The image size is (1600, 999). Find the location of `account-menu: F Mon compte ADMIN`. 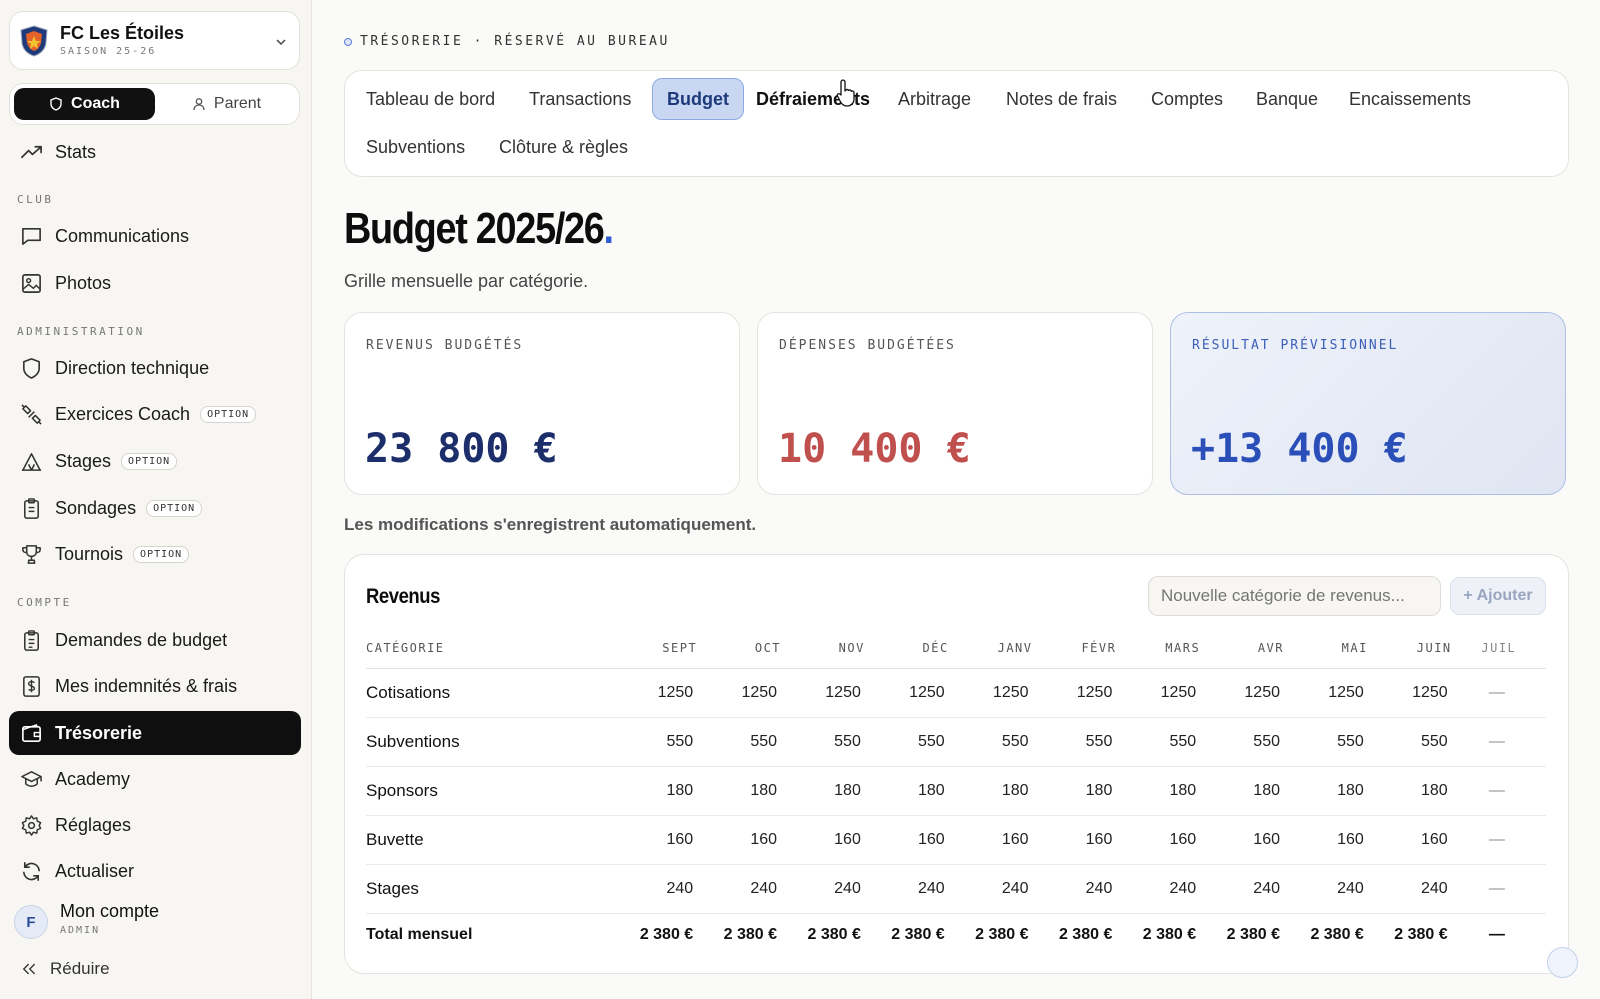

account-menu: F Mon compte ADMIN is located at coordinates (154, 919).